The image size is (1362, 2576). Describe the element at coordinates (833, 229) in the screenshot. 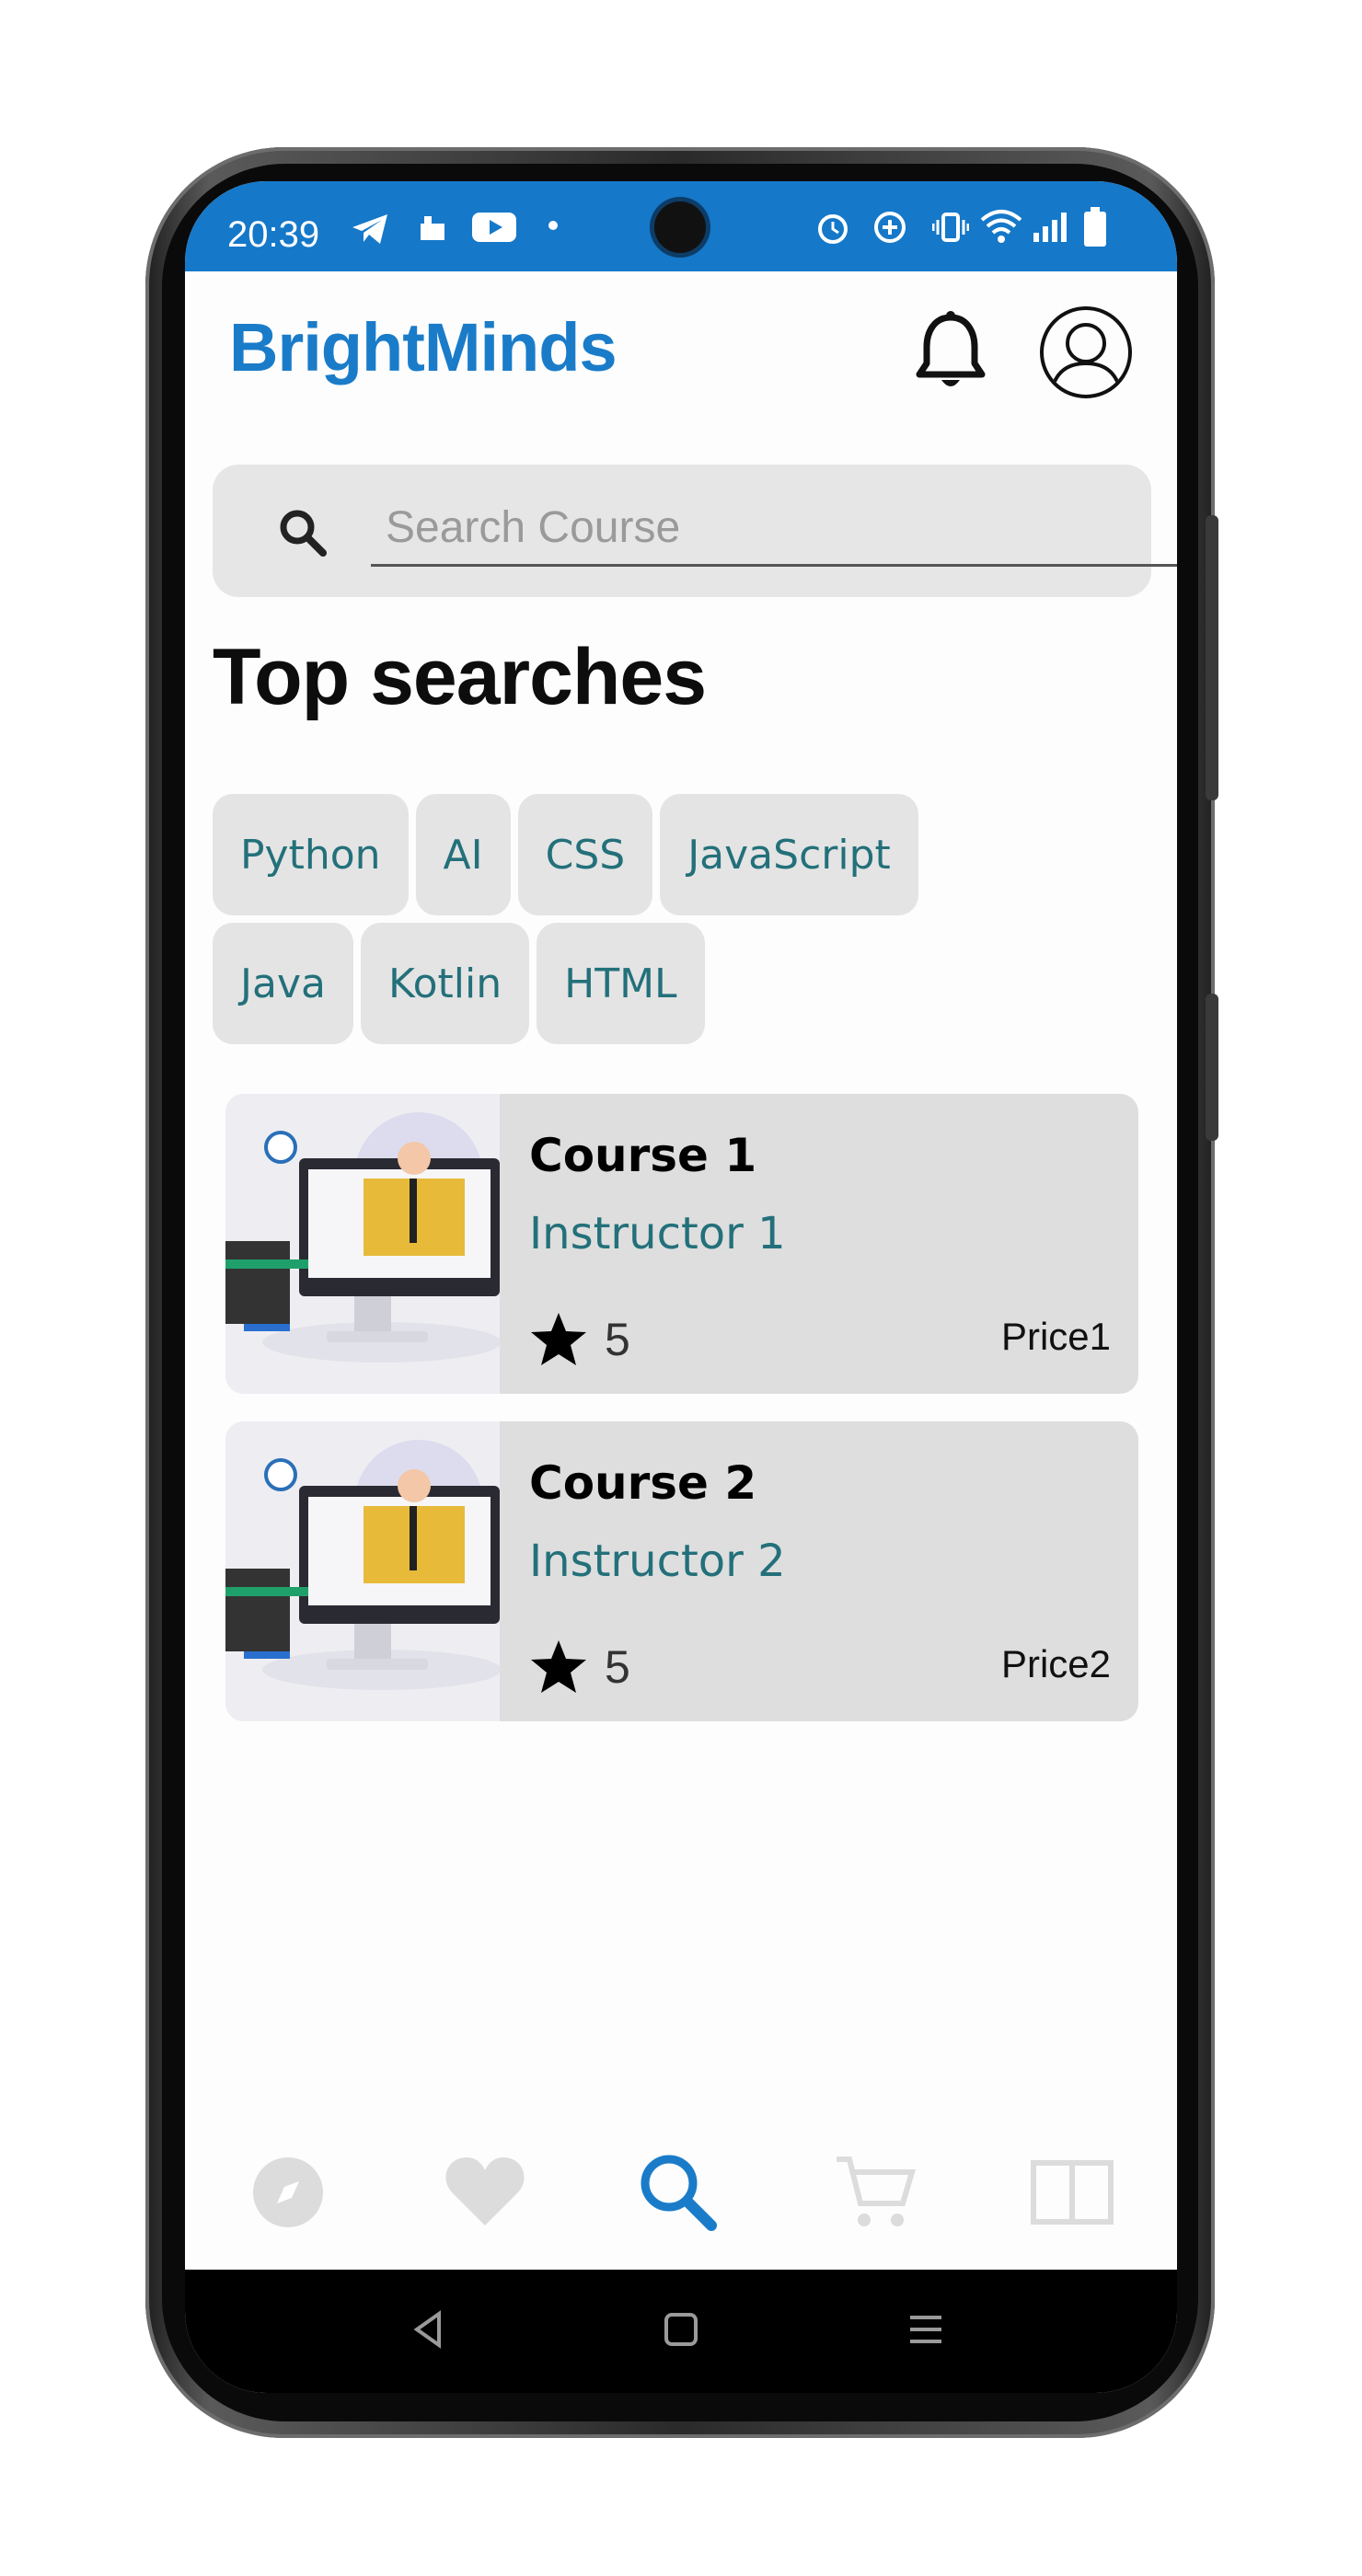

I see `alarm-icon` at that location.